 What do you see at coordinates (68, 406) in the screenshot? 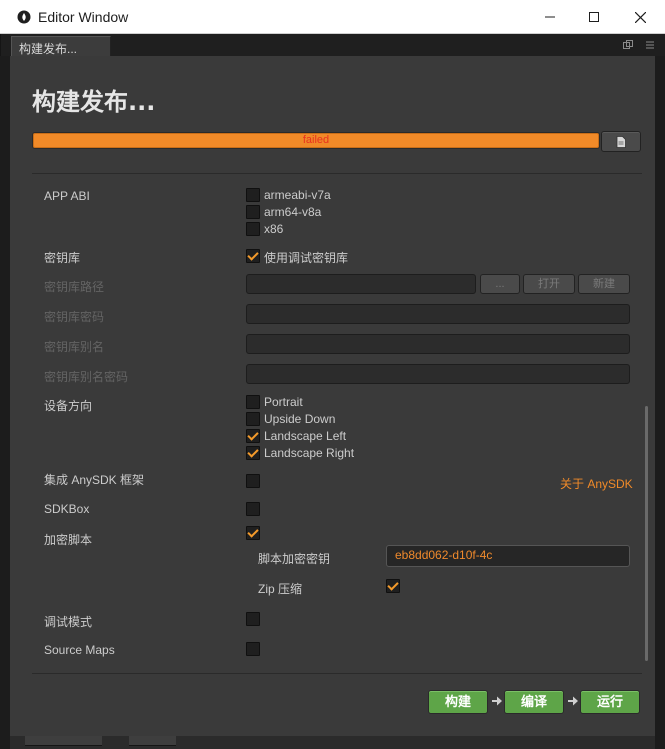
I see `orientation-label: 设备方向` at bounding box center [68, 406].